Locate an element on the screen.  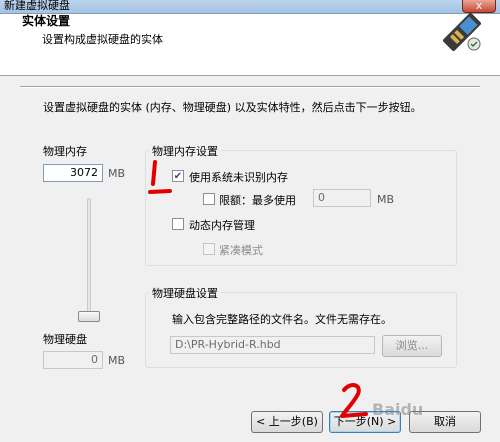
limit-checkbox is located at coordinates (209, 199).